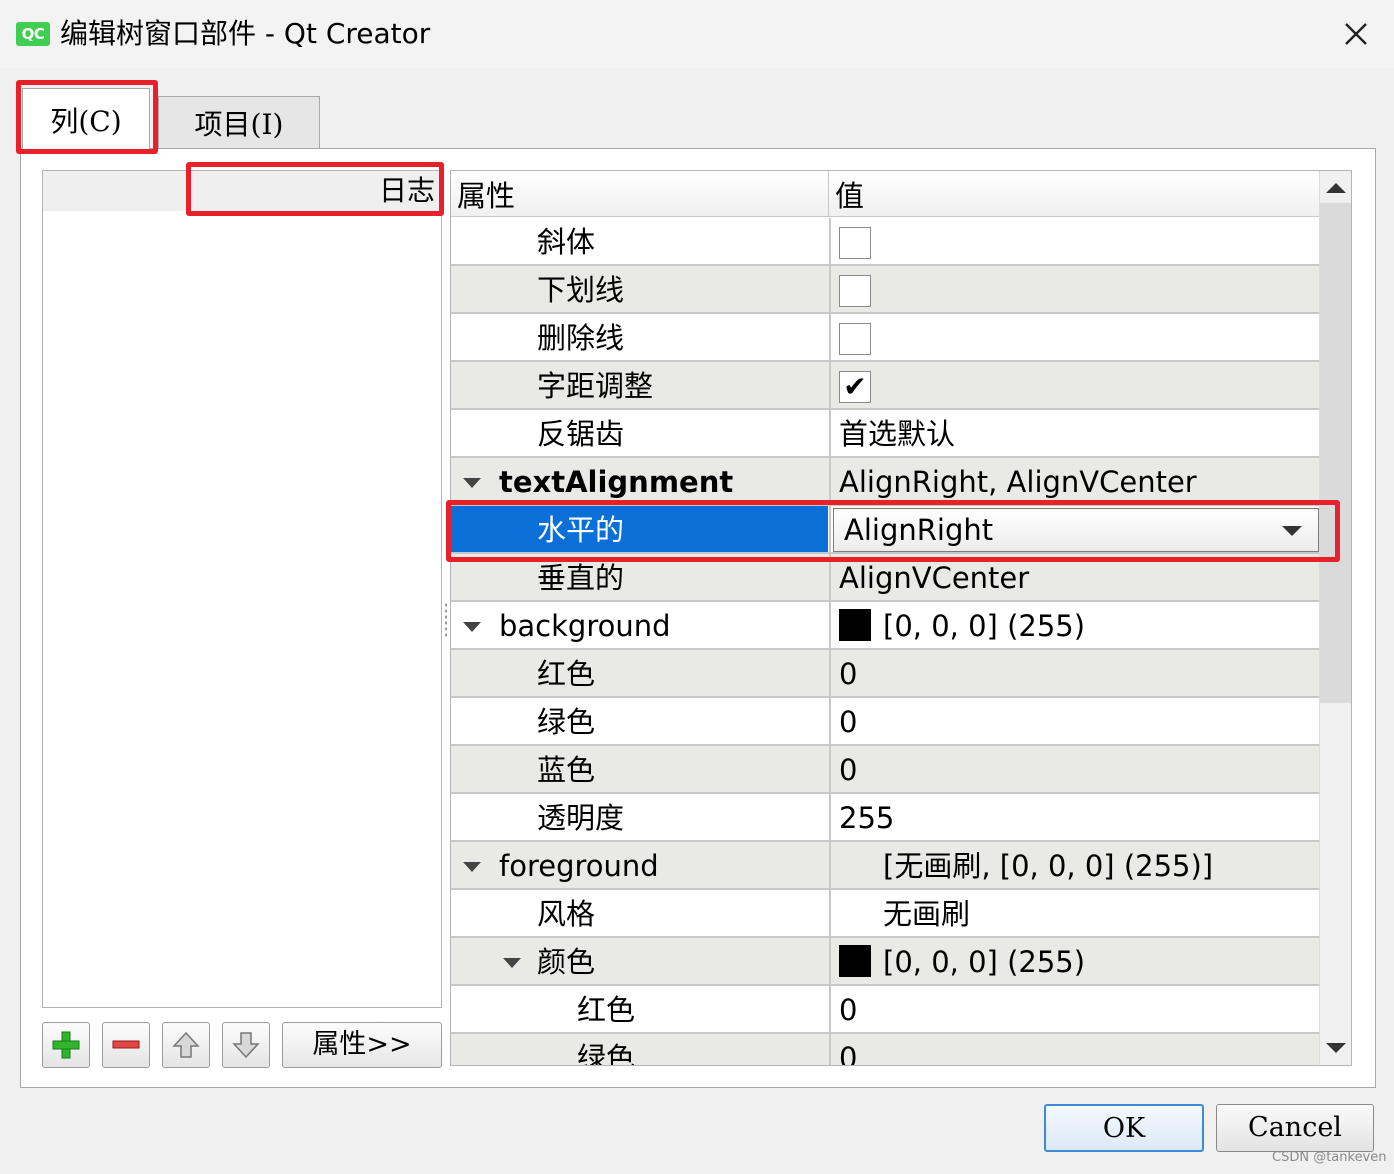 This screenshot has height=1174, width=1394. What do you see at coordinates (446, 620) in the screenshot?
I see `splitter-handle` at bounding box center [446, 620].